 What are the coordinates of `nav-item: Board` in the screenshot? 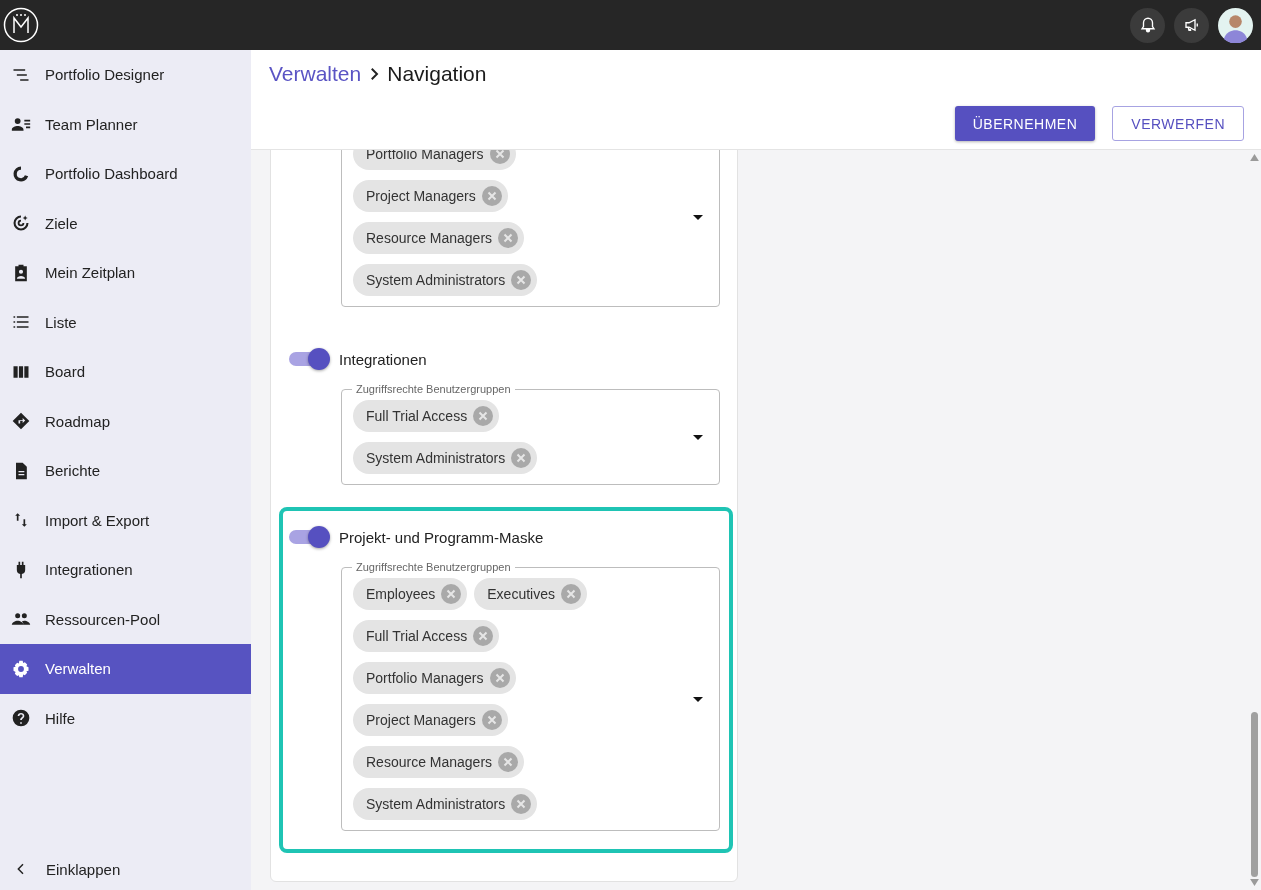 It's located at (125, 372).